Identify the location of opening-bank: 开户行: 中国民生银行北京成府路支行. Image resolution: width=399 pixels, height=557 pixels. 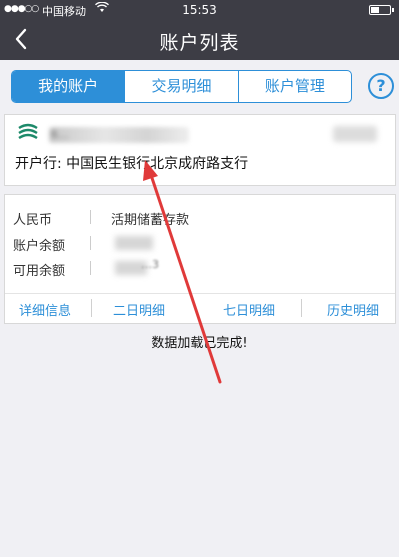
(132, 164).